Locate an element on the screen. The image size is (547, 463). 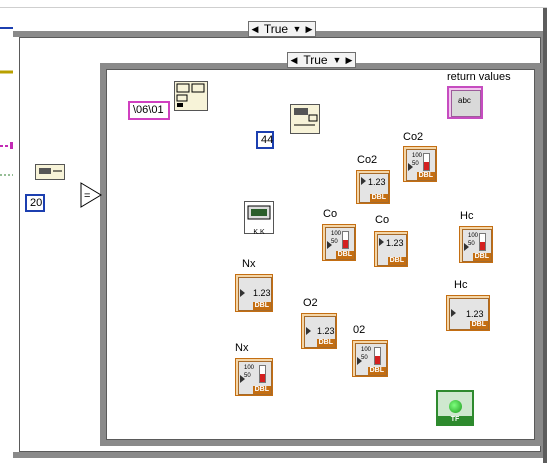
boolean-led-indicator: TF is located at coordinates (455, 408).